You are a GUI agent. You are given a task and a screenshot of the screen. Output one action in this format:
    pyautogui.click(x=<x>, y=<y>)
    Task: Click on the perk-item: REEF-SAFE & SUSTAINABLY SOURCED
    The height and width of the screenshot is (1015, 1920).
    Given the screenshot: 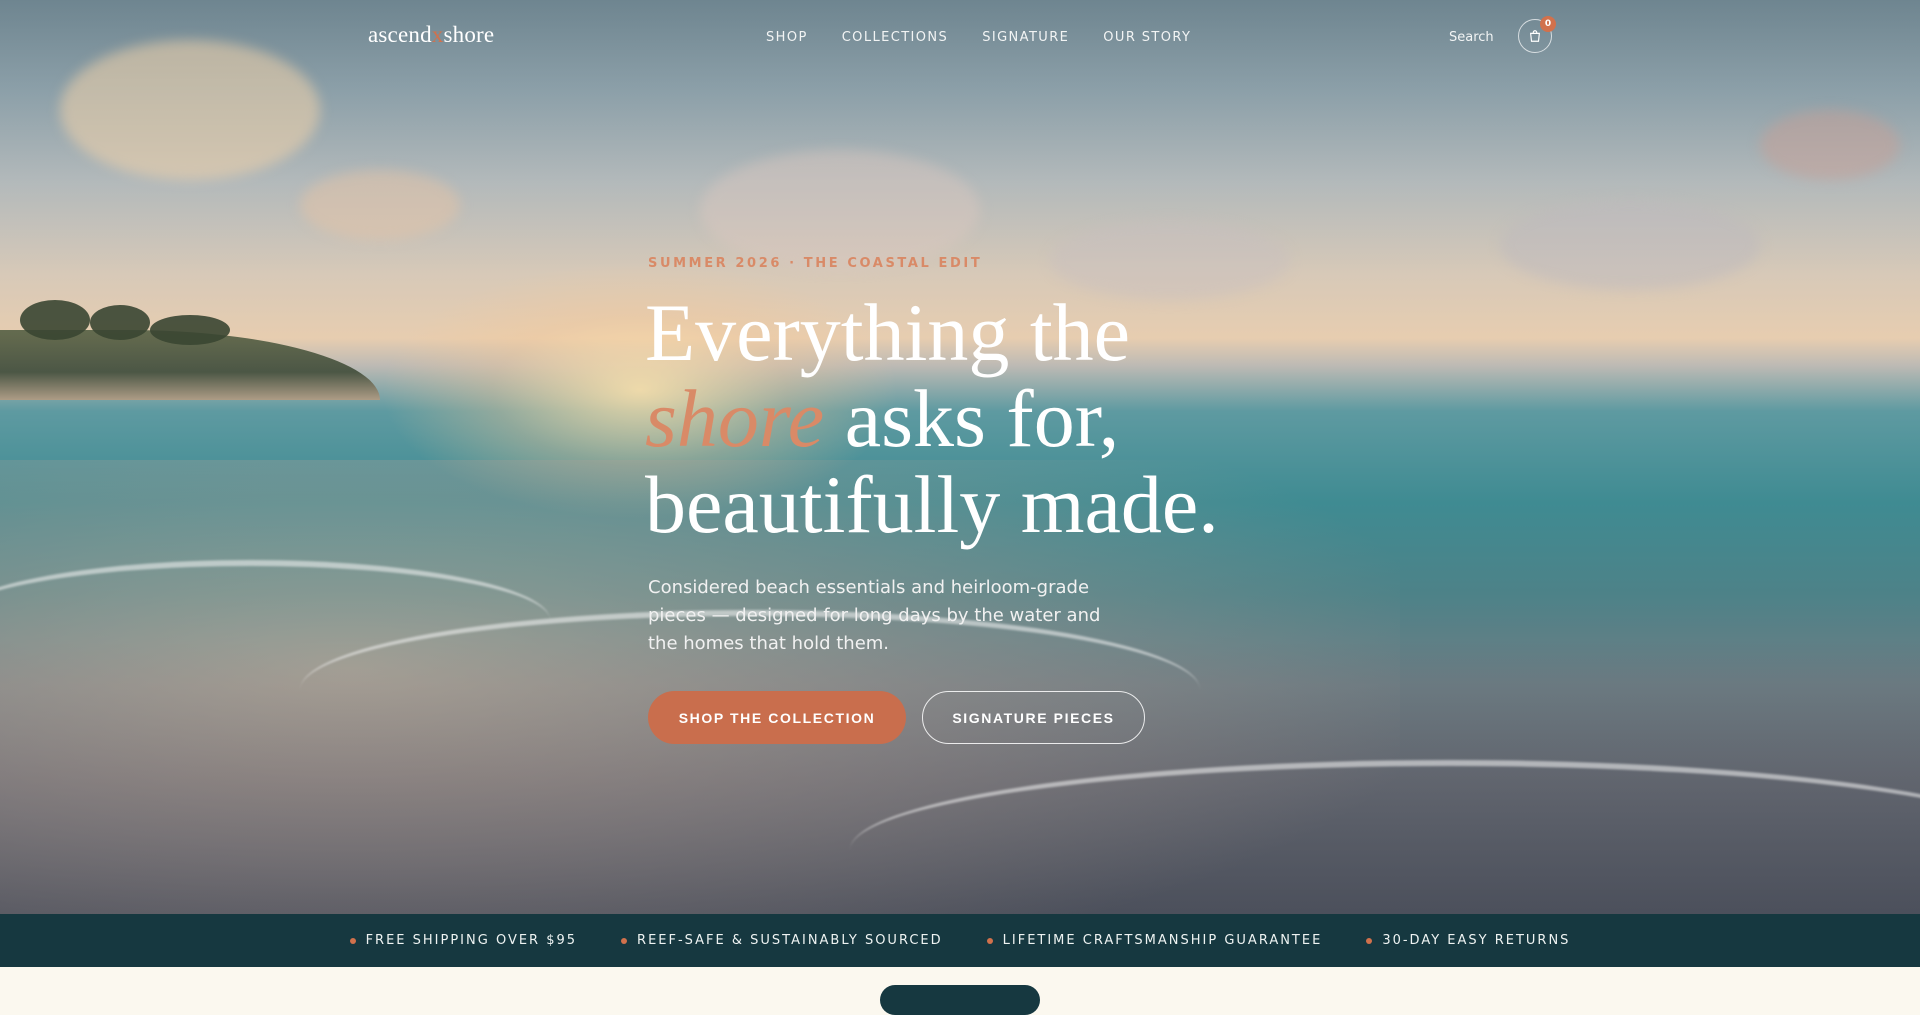 What is the action you would take?
    pyautogui.click(x=782, y=940)
    